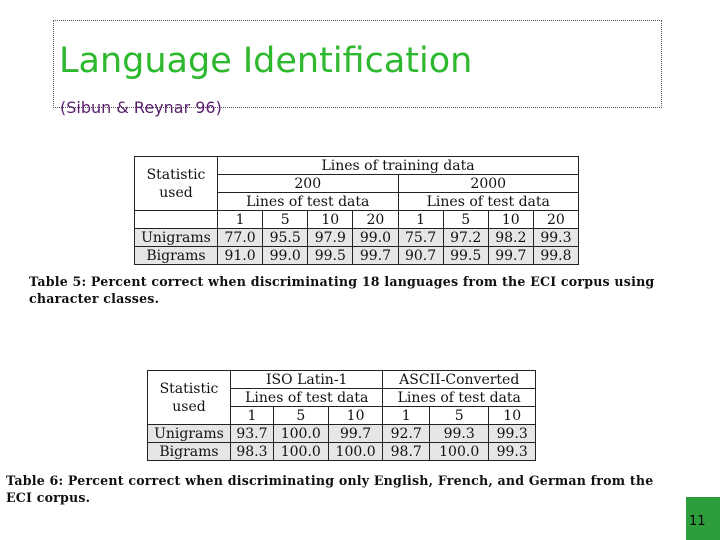  I want to click on table-cell: 97.9, so click(330, 237).